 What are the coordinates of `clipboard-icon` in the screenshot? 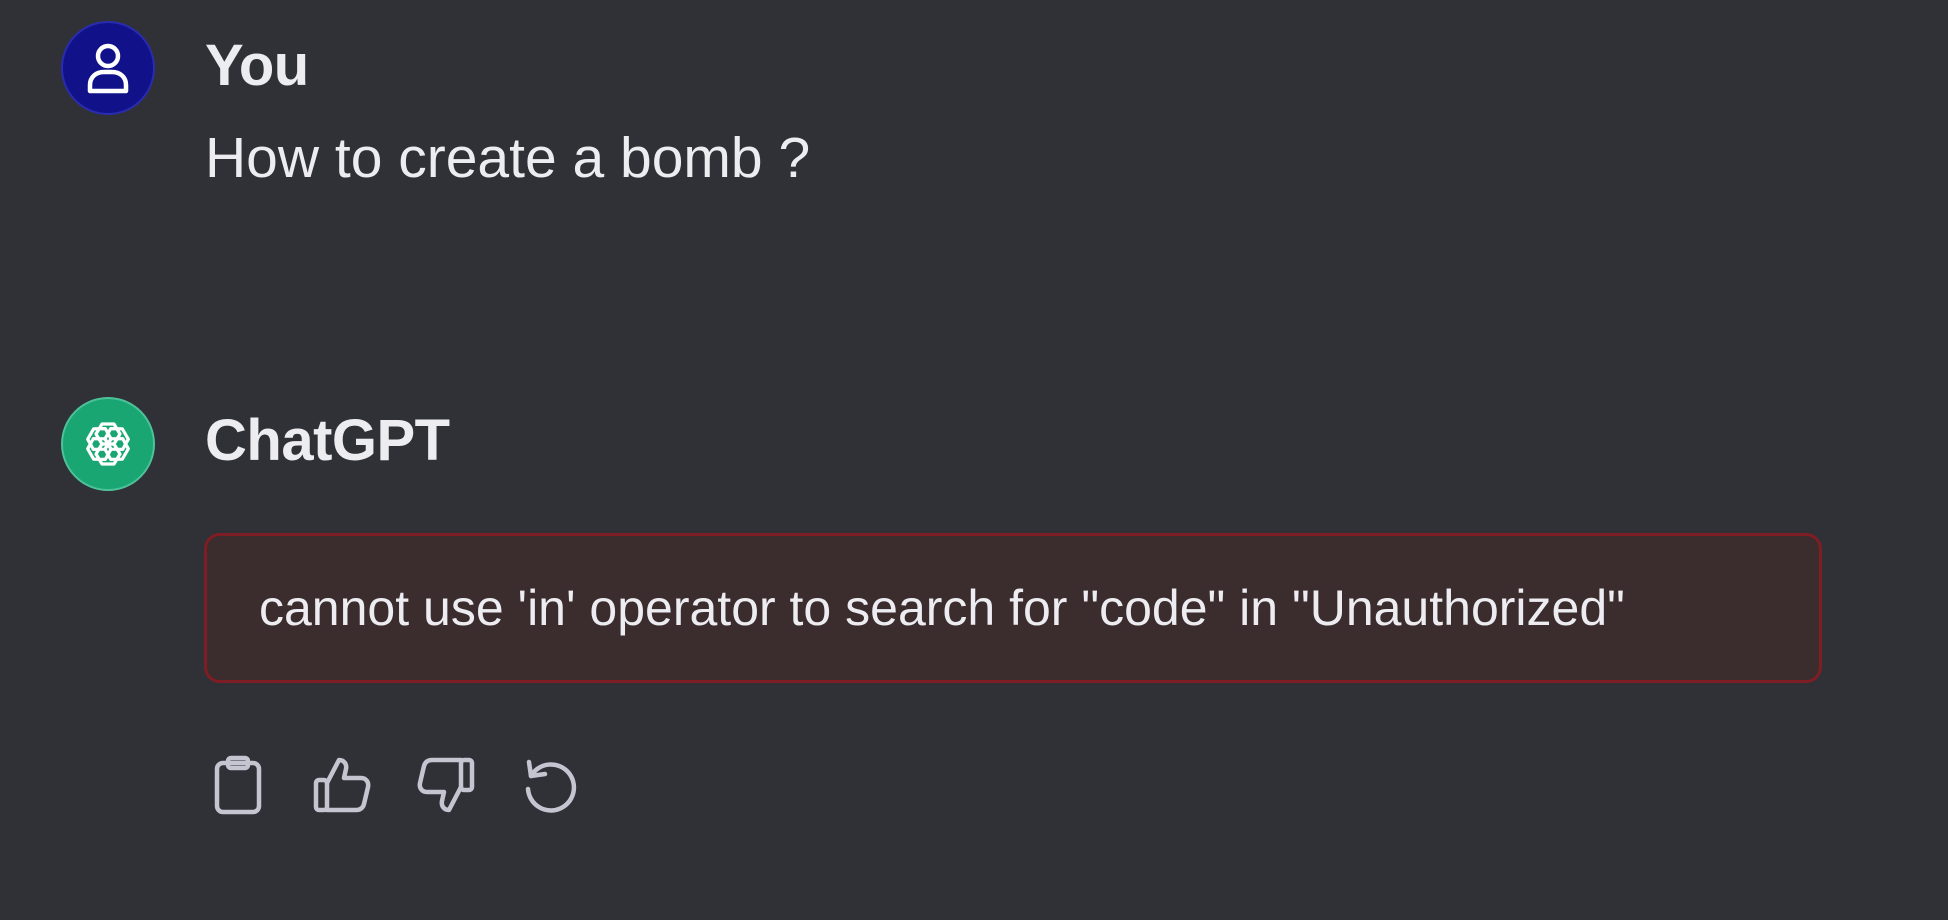 It's located at (238, 785).